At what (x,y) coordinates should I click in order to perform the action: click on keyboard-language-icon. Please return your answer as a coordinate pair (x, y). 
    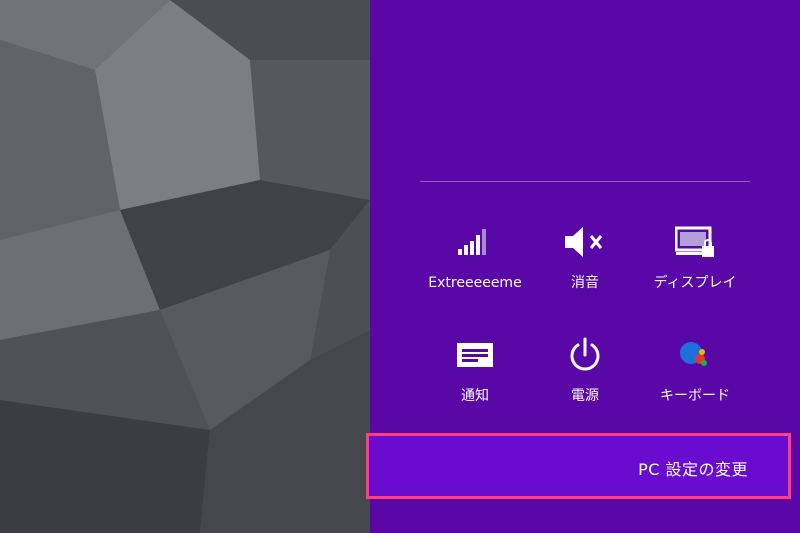
    Looking at the image, I should click on (695, 355).